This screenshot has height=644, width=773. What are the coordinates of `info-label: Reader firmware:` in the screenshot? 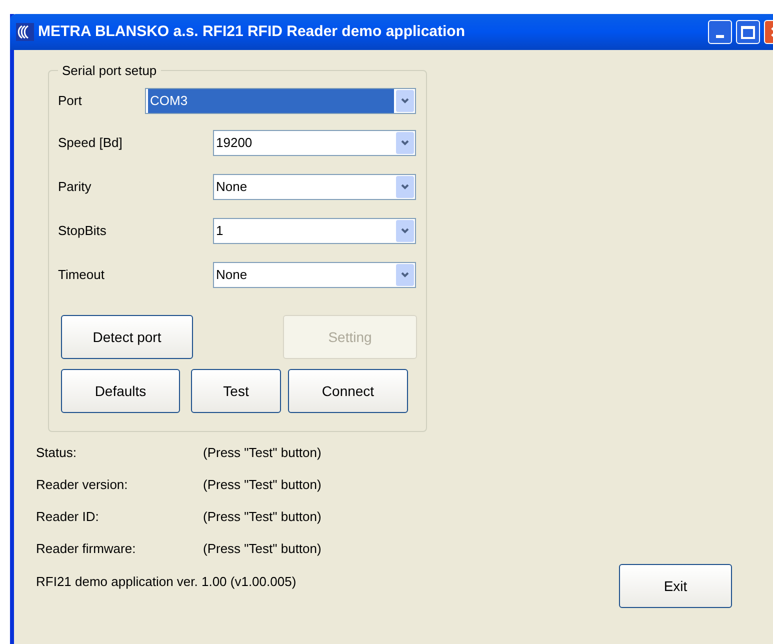 It's located at (86, 549).